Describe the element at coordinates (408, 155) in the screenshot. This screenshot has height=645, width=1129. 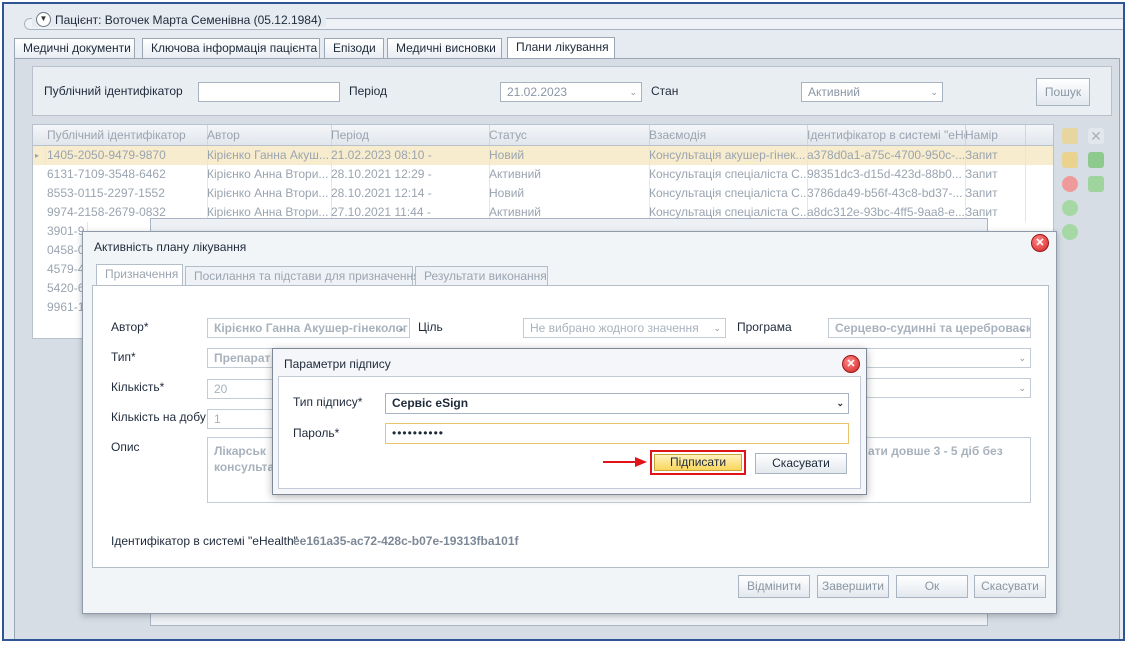
I see `cell-period: 21.02.2023 08:10 -` at that location.